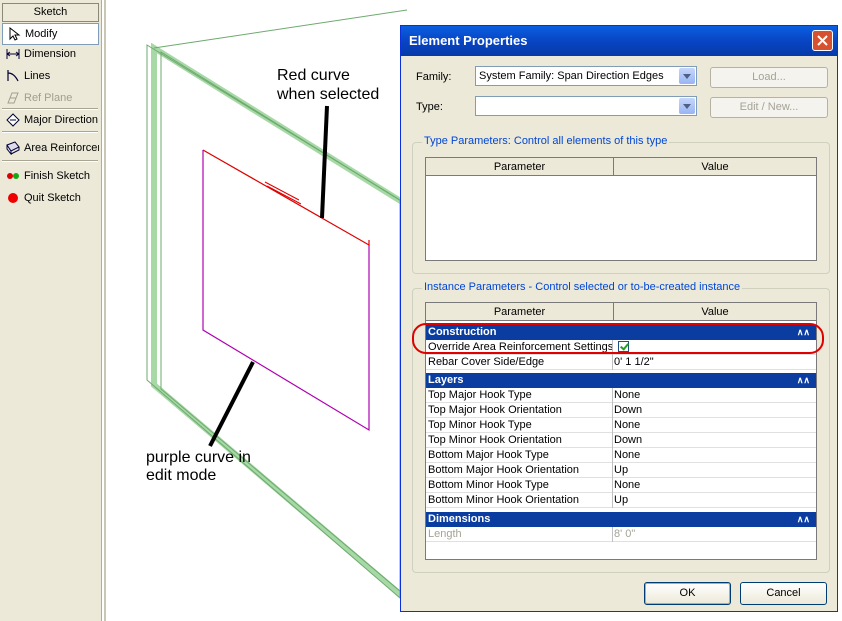 The width and height of the screenshot is (842, 621). I want to click on param-name: Bottom Major Hook Orientation, so click(504, 470).